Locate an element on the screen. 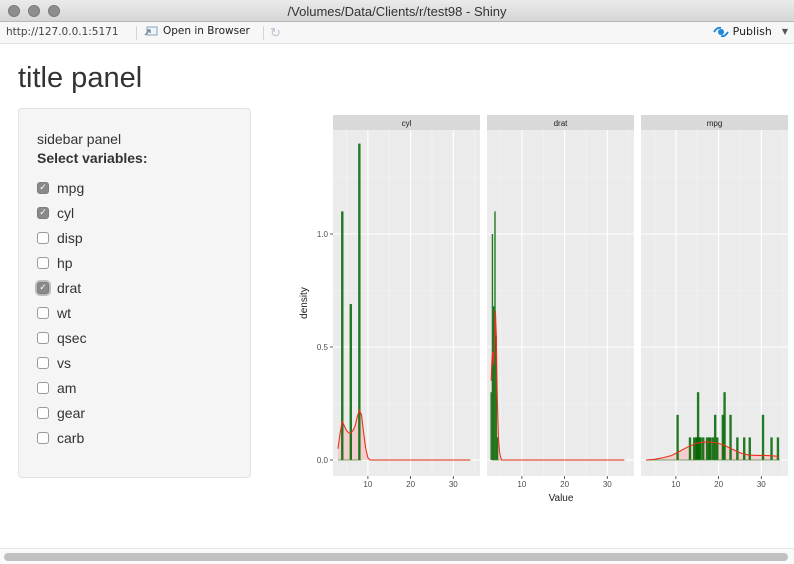 The width and height of the screenshot is (794, 564). checkbox-item-drat: ✓ drat is located at coordinates (62, 287).